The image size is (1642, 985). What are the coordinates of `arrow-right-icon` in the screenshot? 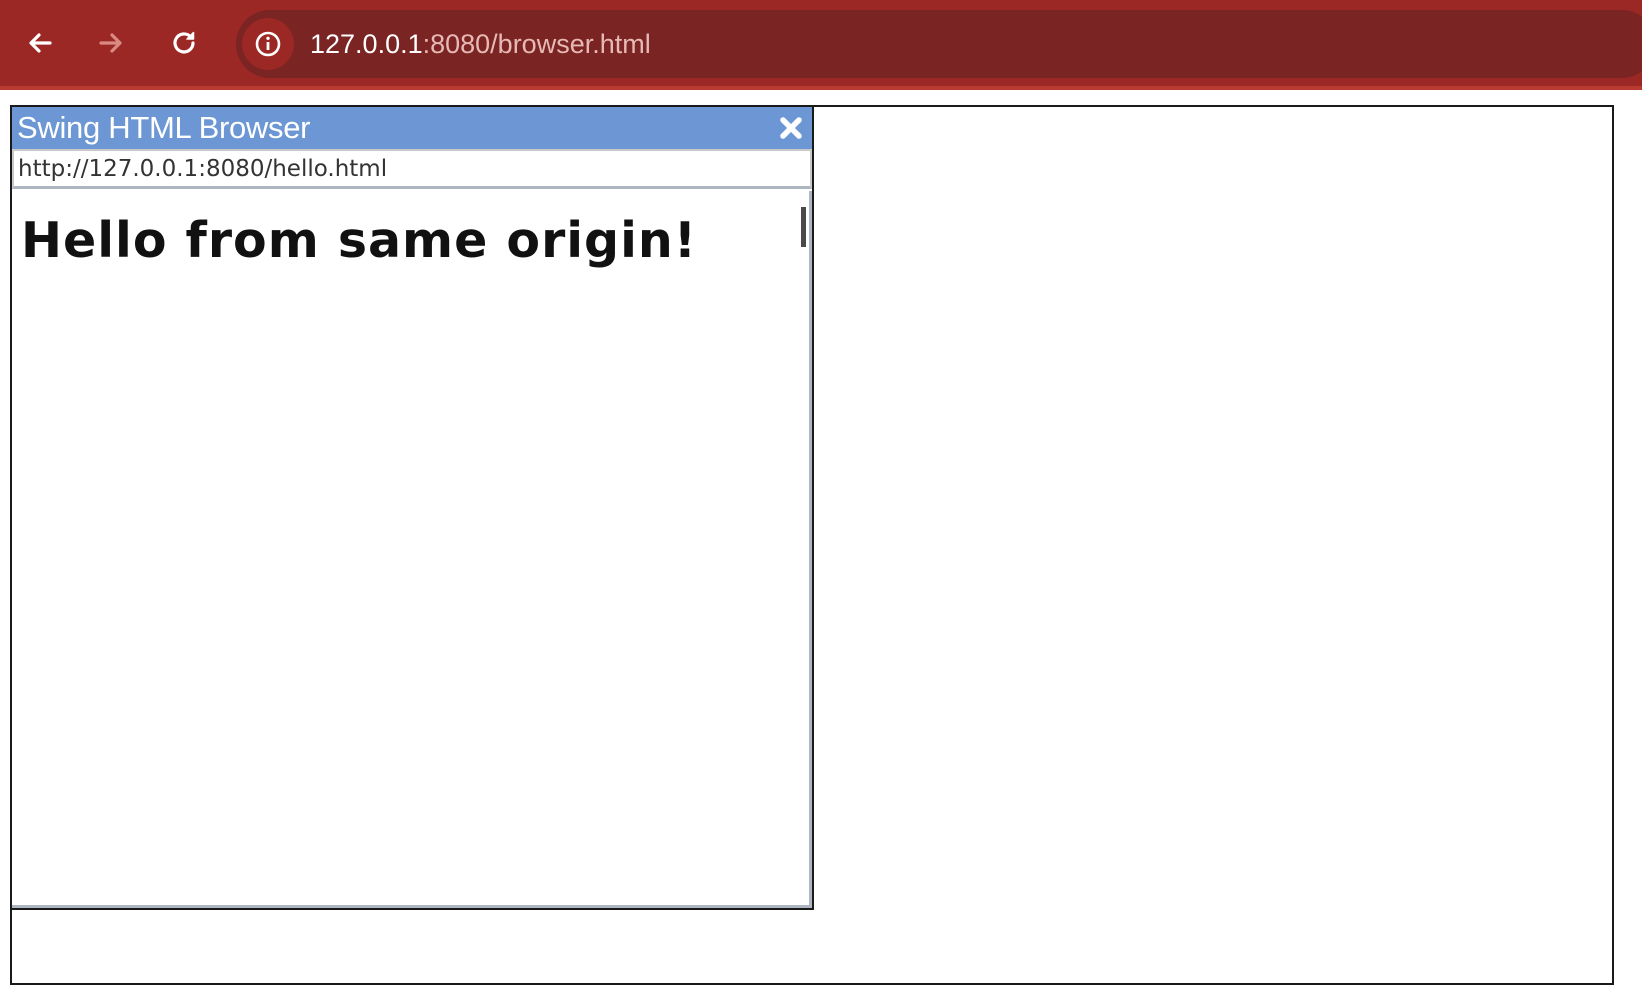 It's located at (110, 43).